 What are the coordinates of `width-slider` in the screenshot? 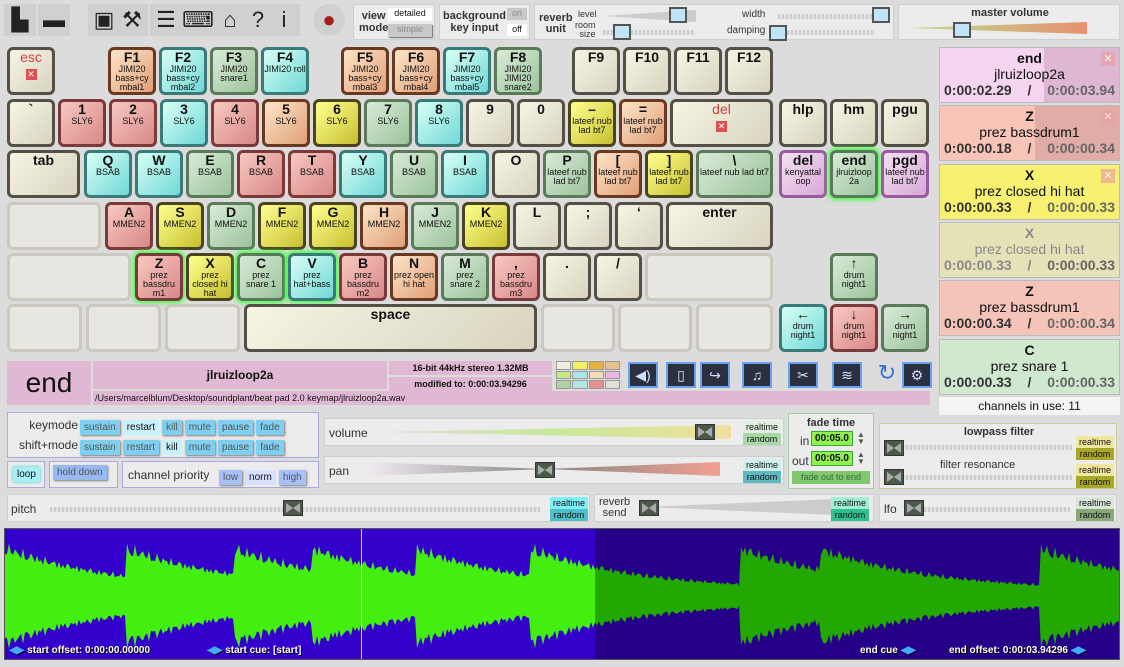 It's located at (828, 16).